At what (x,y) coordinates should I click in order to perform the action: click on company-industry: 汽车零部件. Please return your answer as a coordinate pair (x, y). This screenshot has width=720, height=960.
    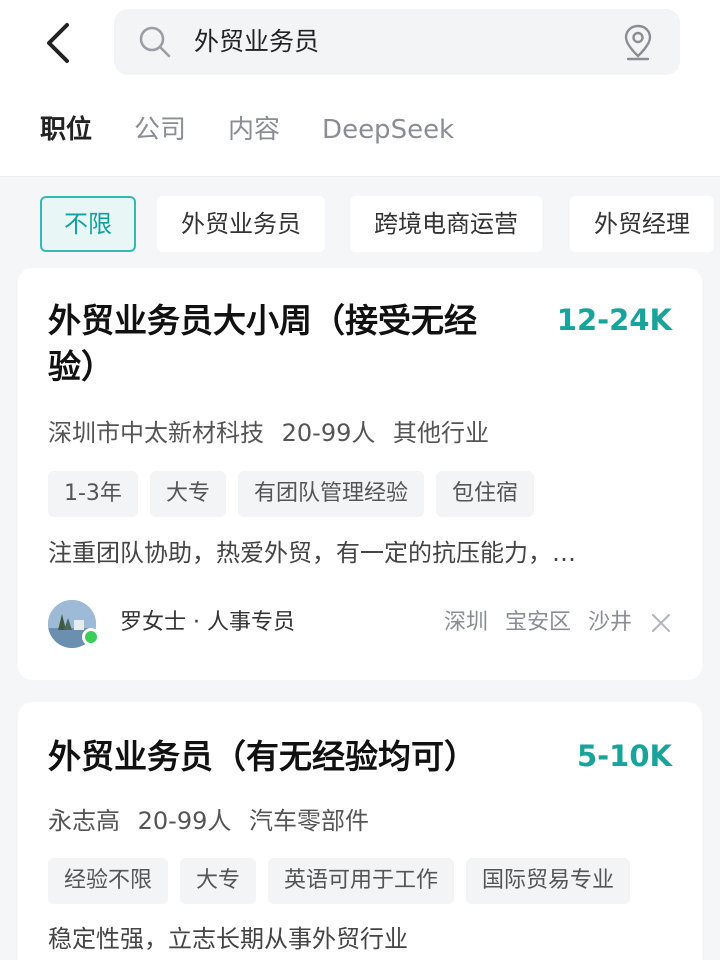
    Looking at the image, I should click on (309, 821).